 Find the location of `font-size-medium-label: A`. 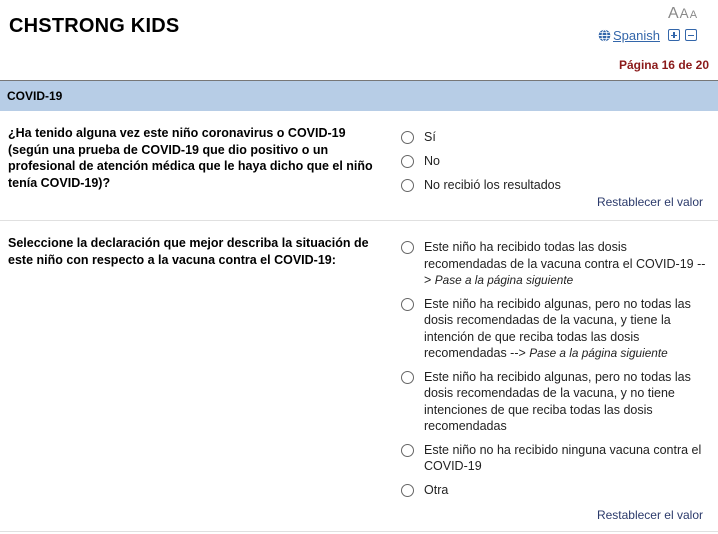

font-size-medium-label: A is located at coordinates (684, 13).